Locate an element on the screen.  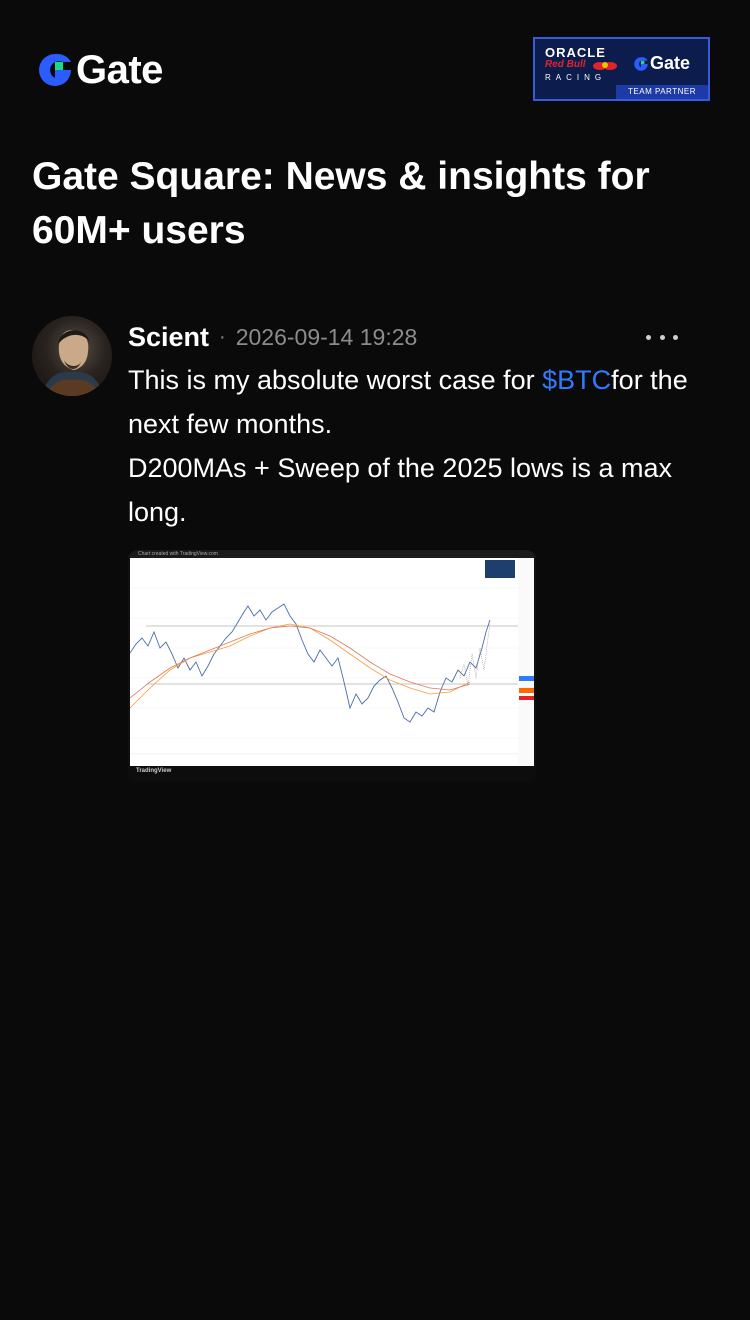
avatar is located at coordinates (72, 356).